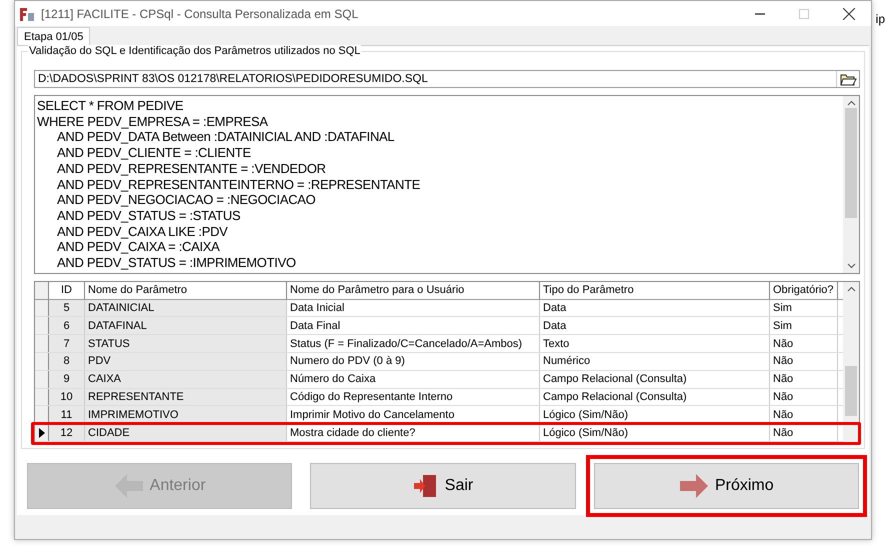 This screenshot has height=548, width=886. I want to click on table-row: 5 DATAINICIAL Data Inicial Data Sim, so click(439, 309).